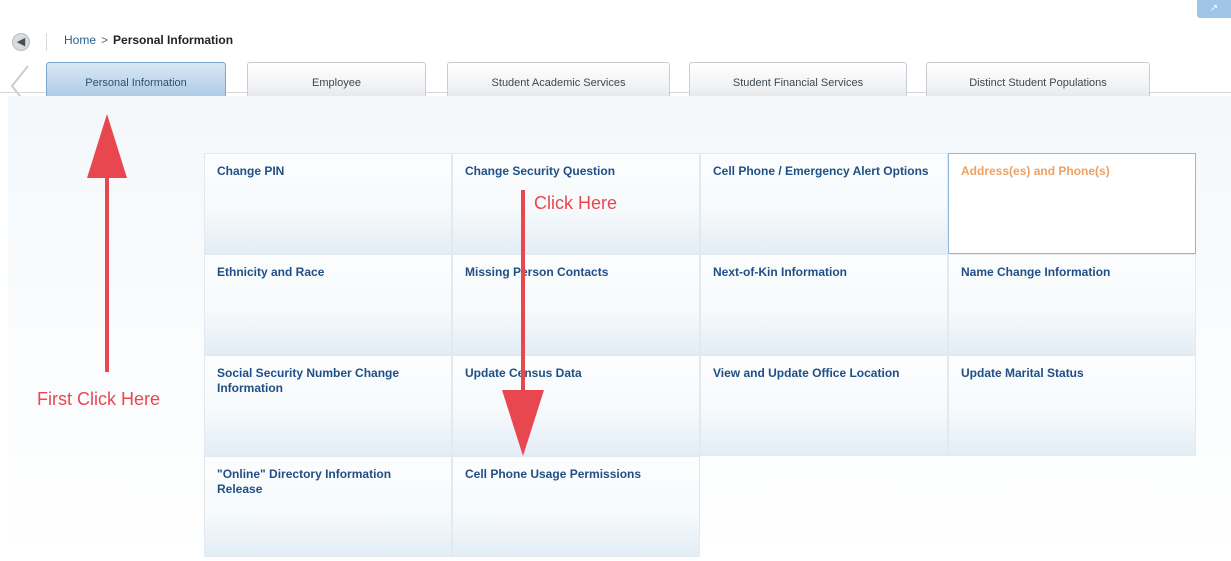 The width and height of the screenshot is (1231, 561). Describe the element at coordinates (824, 304) in the screenshot. I see `tile-next-of-kin: Next-of-Kin Information` at that location.